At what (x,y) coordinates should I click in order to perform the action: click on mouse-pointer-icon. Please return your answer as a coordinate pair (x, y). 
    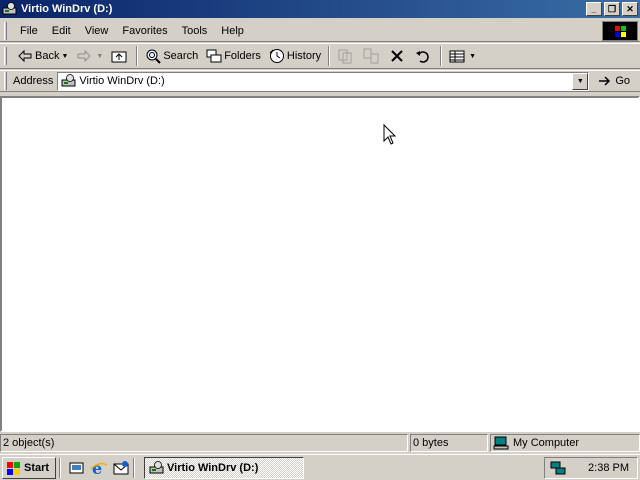
    Looking at the image, I should click on (390, 134).